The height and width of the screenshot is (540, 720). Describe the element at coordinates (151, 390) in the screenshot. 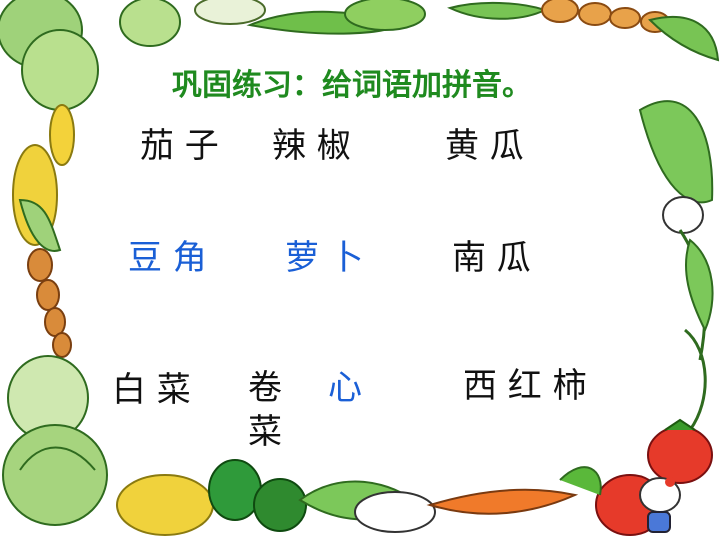

I see `word-bok-choy: 白 菜` at that location.